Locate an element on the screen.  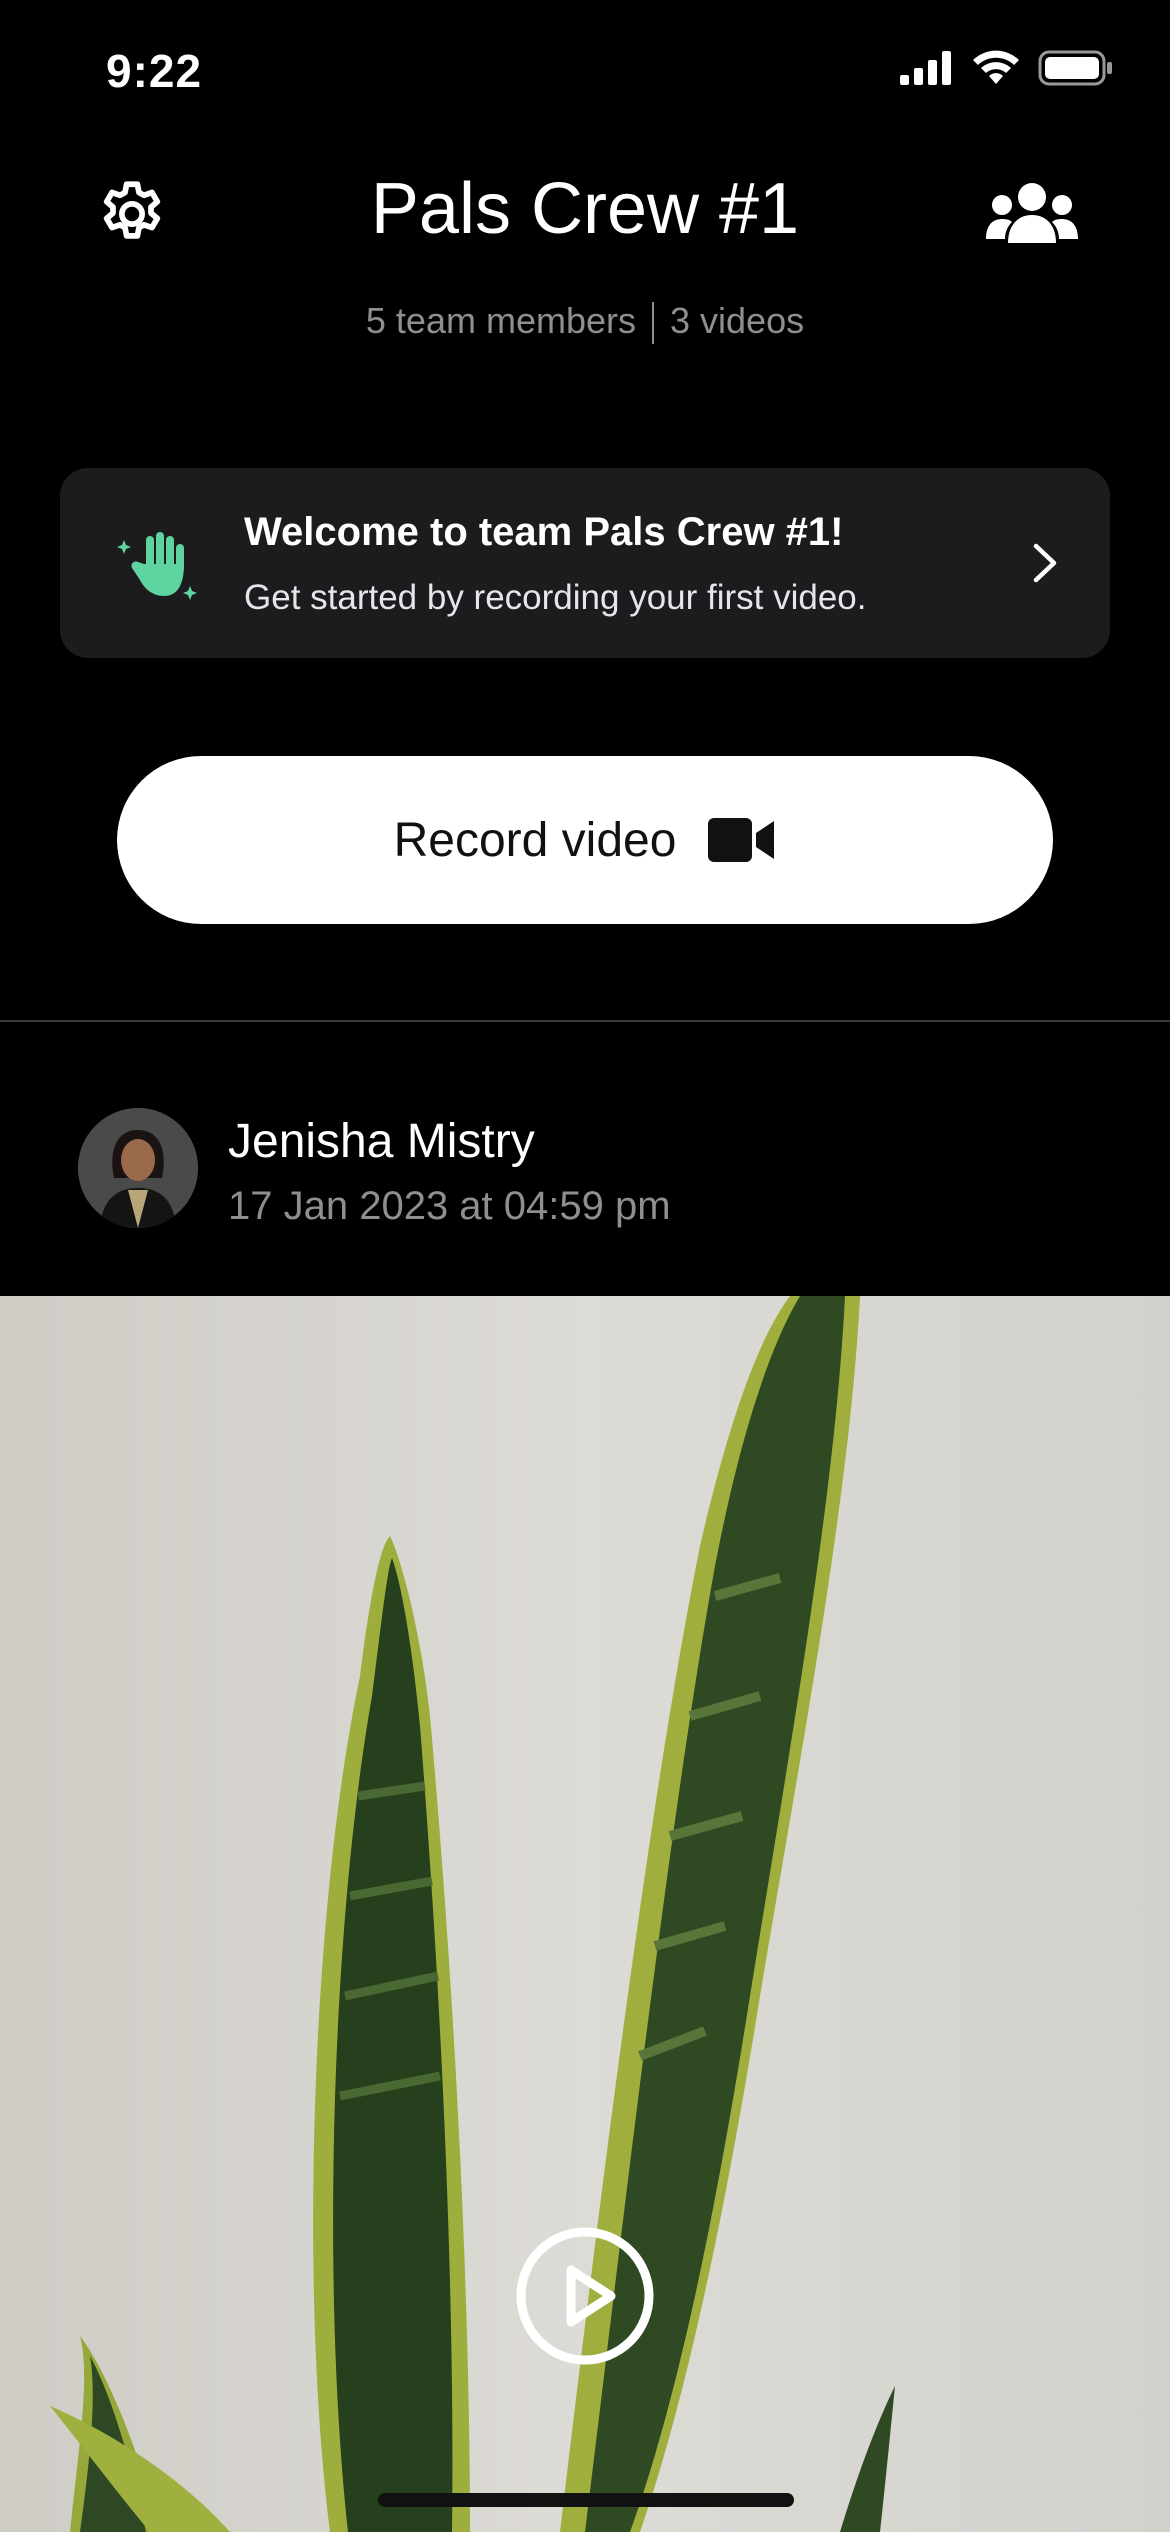
home-indicator is located at coordinates (586, 2500).